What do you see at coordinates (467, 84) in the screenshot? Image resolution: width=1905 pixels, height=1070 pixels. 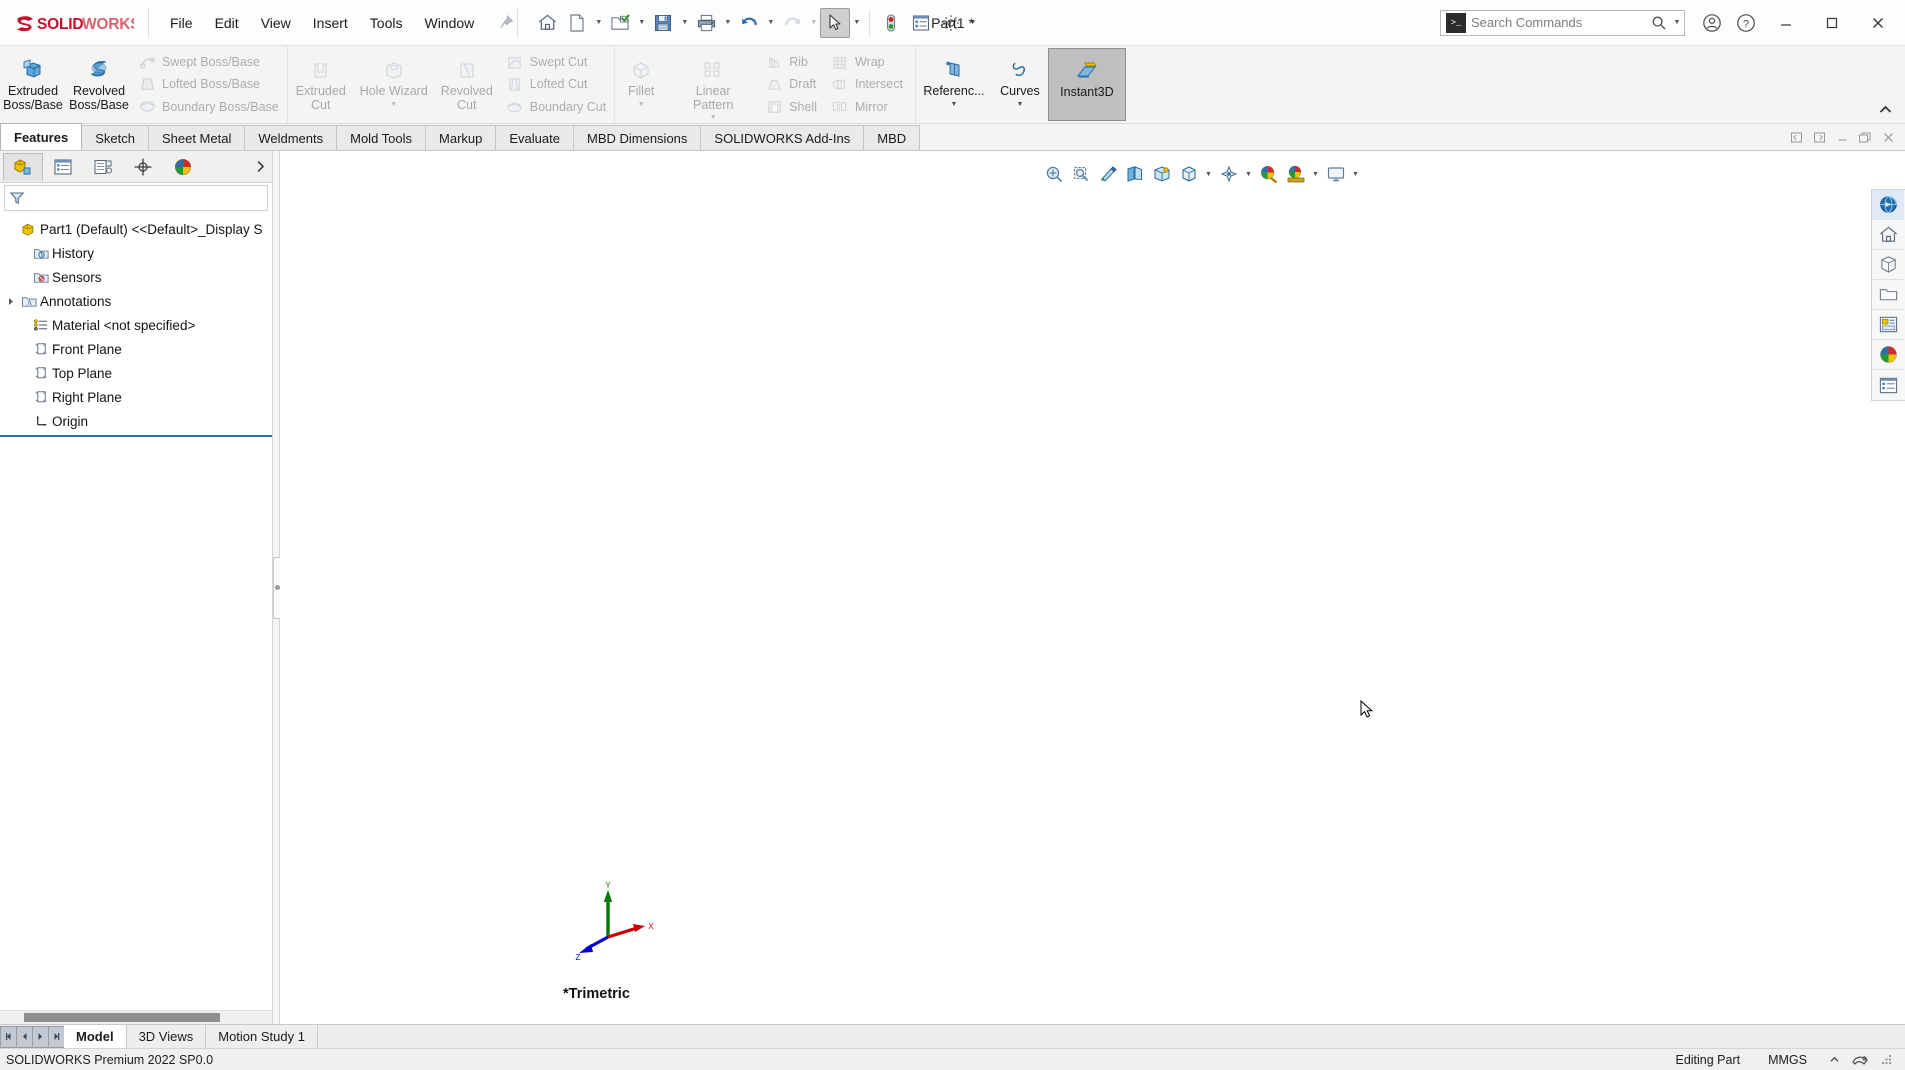 I see `revolved-cut-button: Revolved Cut` at bounding box center [467, 84].